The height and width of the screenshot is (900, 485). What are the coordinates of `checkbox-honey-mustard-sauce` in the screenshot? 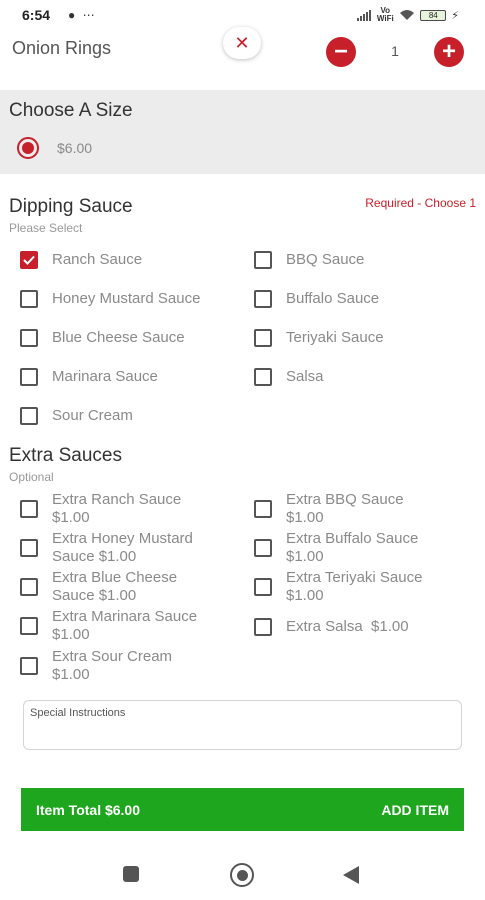 It's located at (29, 299).